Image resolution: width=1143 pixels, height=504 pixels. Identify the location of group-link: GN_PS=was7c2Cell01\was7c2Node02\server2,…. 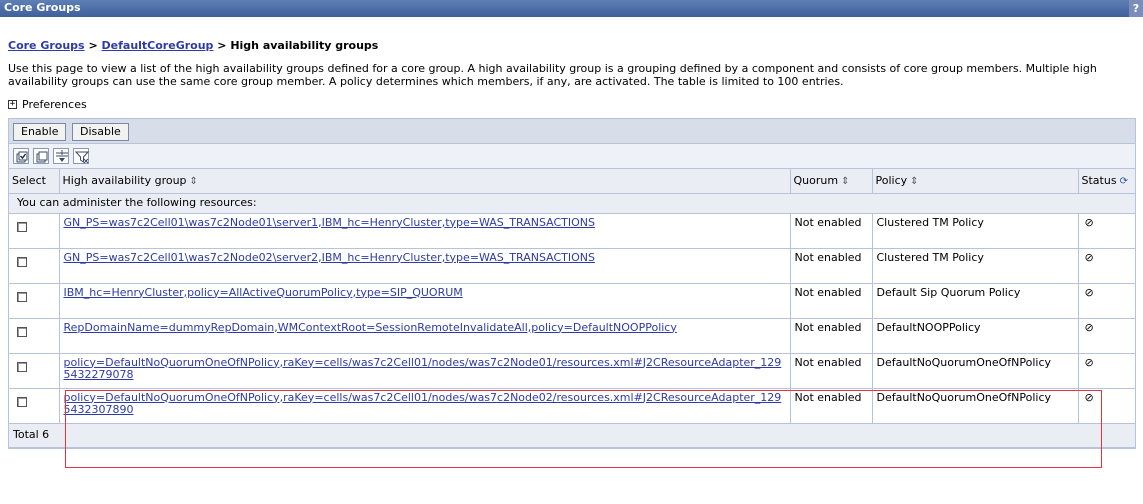
(329, 257).